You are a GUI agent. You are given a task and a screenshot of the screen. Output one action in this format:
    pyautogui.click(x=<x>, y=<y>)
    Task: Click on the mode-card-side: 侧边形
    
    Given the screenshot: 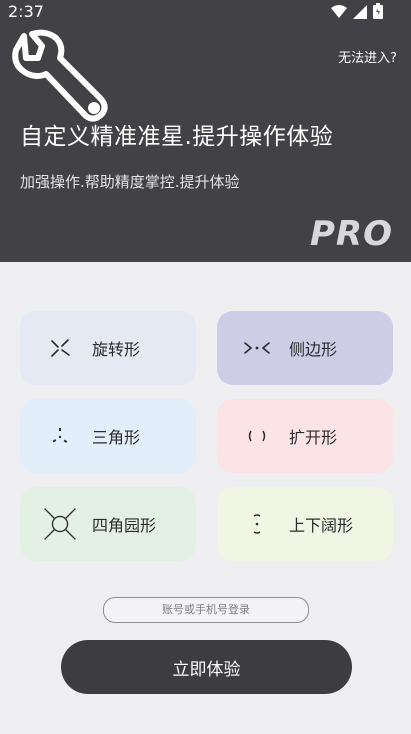 What is the action you would take?
    pyautogui.click(x=305, y=348)
    